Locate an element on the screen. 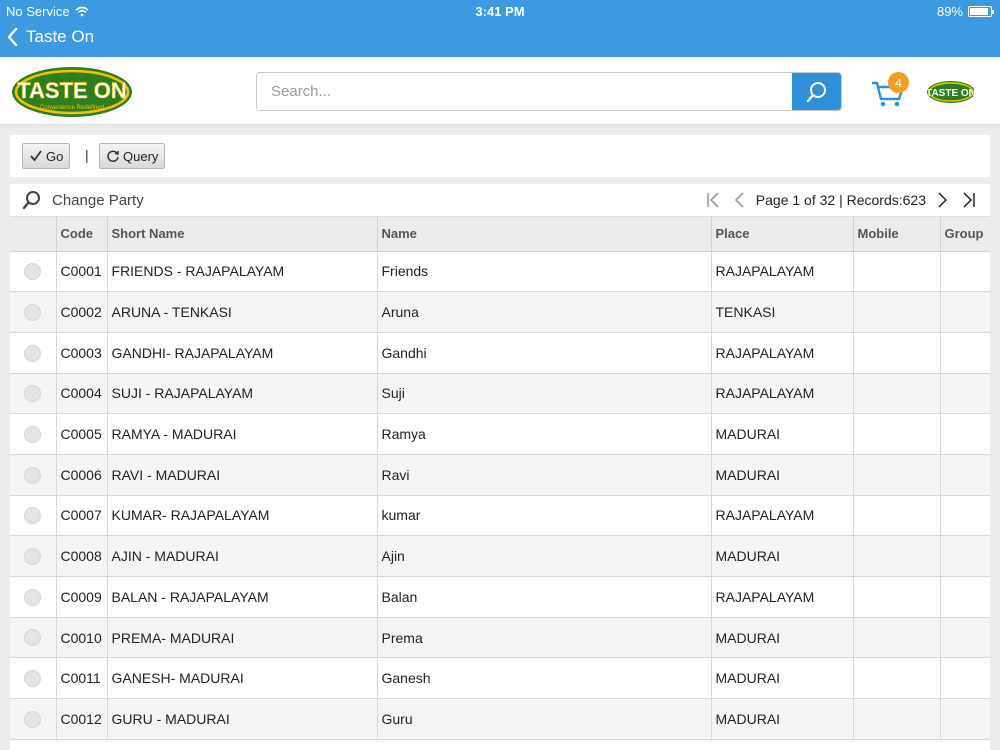  logo-graphic: TASTE ON Convenience Redefined is located at coordinates (72, 92).